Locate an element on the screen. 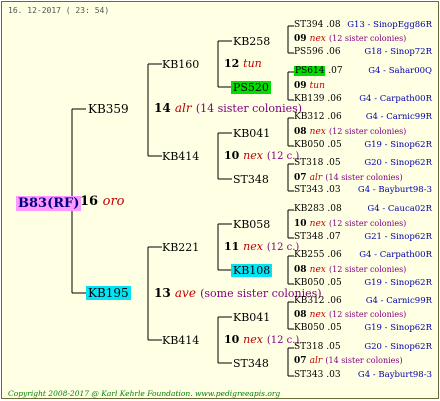 The height and width of the screenshot is (401, 440). gen3-type-8: alr is located at coordinates (316, 361).